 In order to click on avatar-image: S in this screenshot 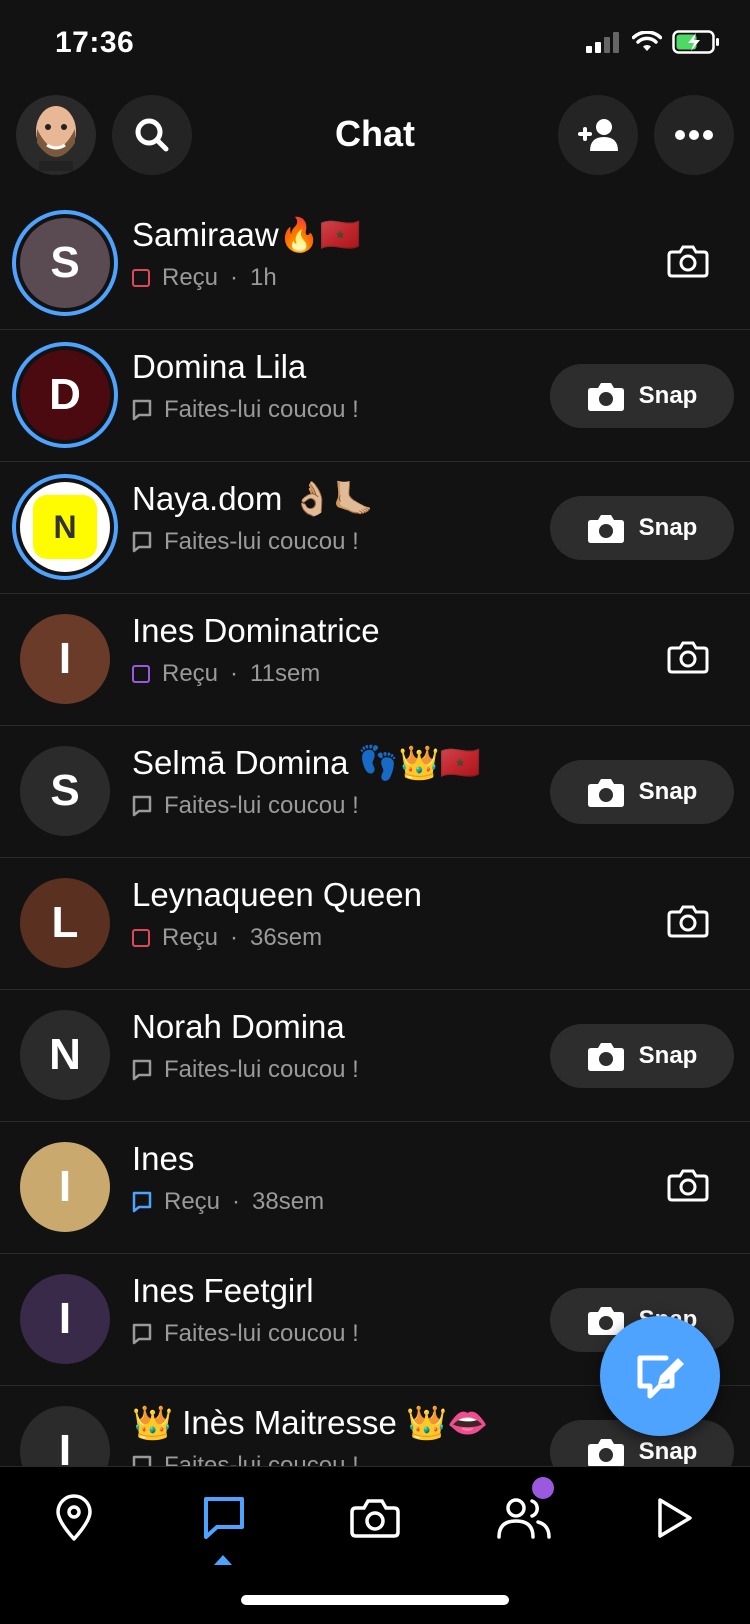, I will do `click(65, 263)`.